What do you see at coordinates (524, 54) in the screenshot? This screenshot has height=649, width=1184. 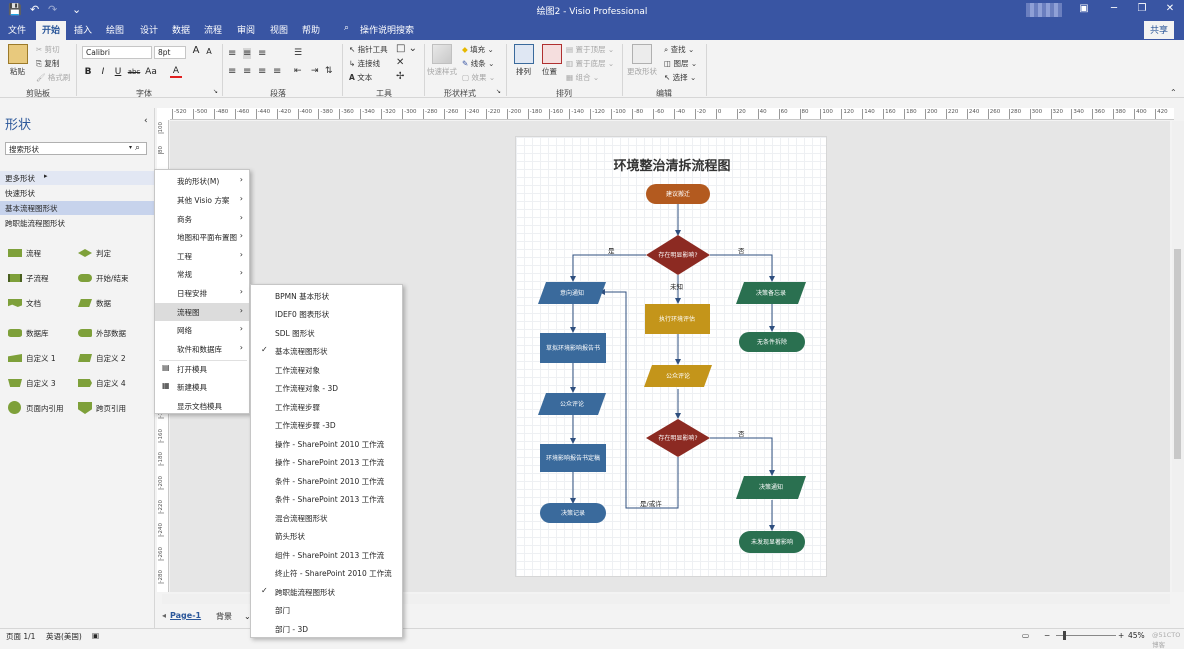 I see `arrange-icon` at bounding box center [524, 54].